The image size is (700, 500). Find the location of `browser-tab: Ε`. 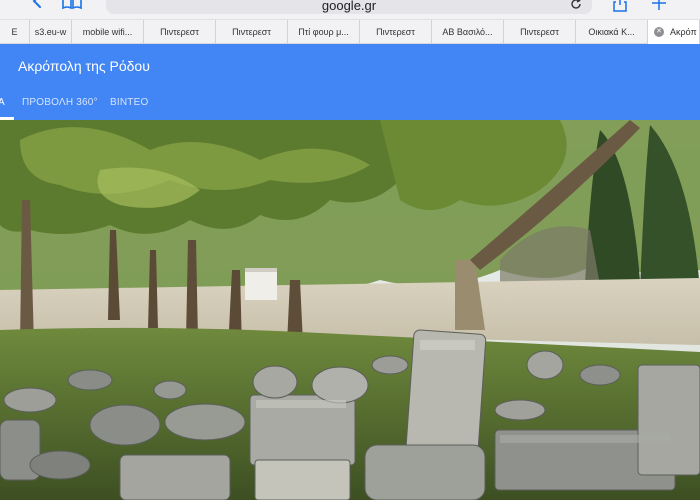

browser-tab: Ε is located at coordinates (15, 32).